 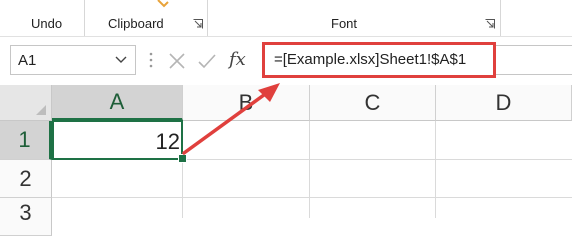 I want to click on row-header-1: 1, so click(x=26, y=140).